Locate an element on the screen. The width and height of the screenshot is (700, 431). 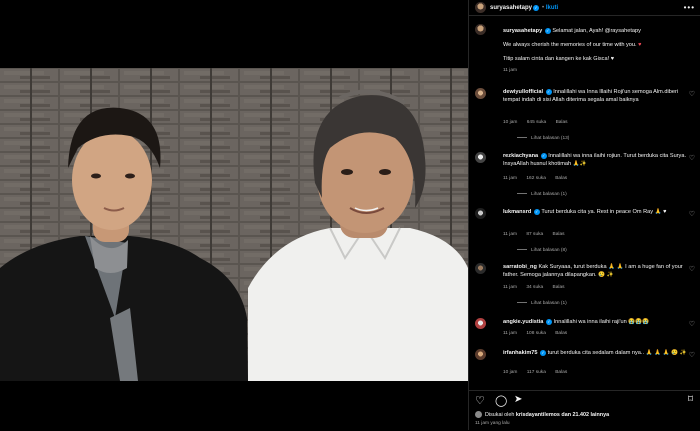
comment-meta: 11 jam 87 suka Balas is located at coordinates (538, 234).